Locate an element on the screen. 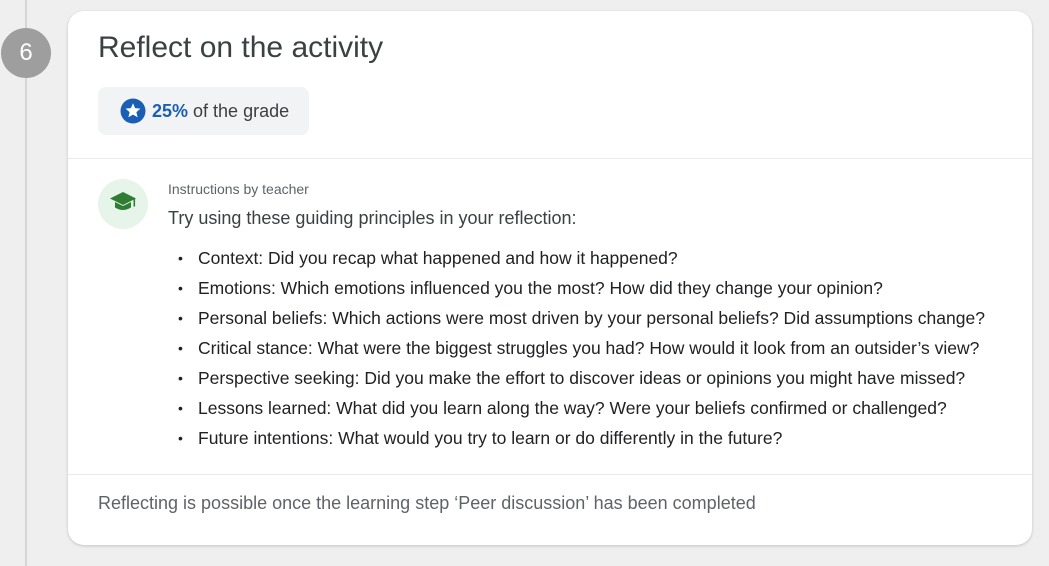 The height and width of the screenshot is (566, 1049). graduation-cap-icon is located at coordinates (123, 204).